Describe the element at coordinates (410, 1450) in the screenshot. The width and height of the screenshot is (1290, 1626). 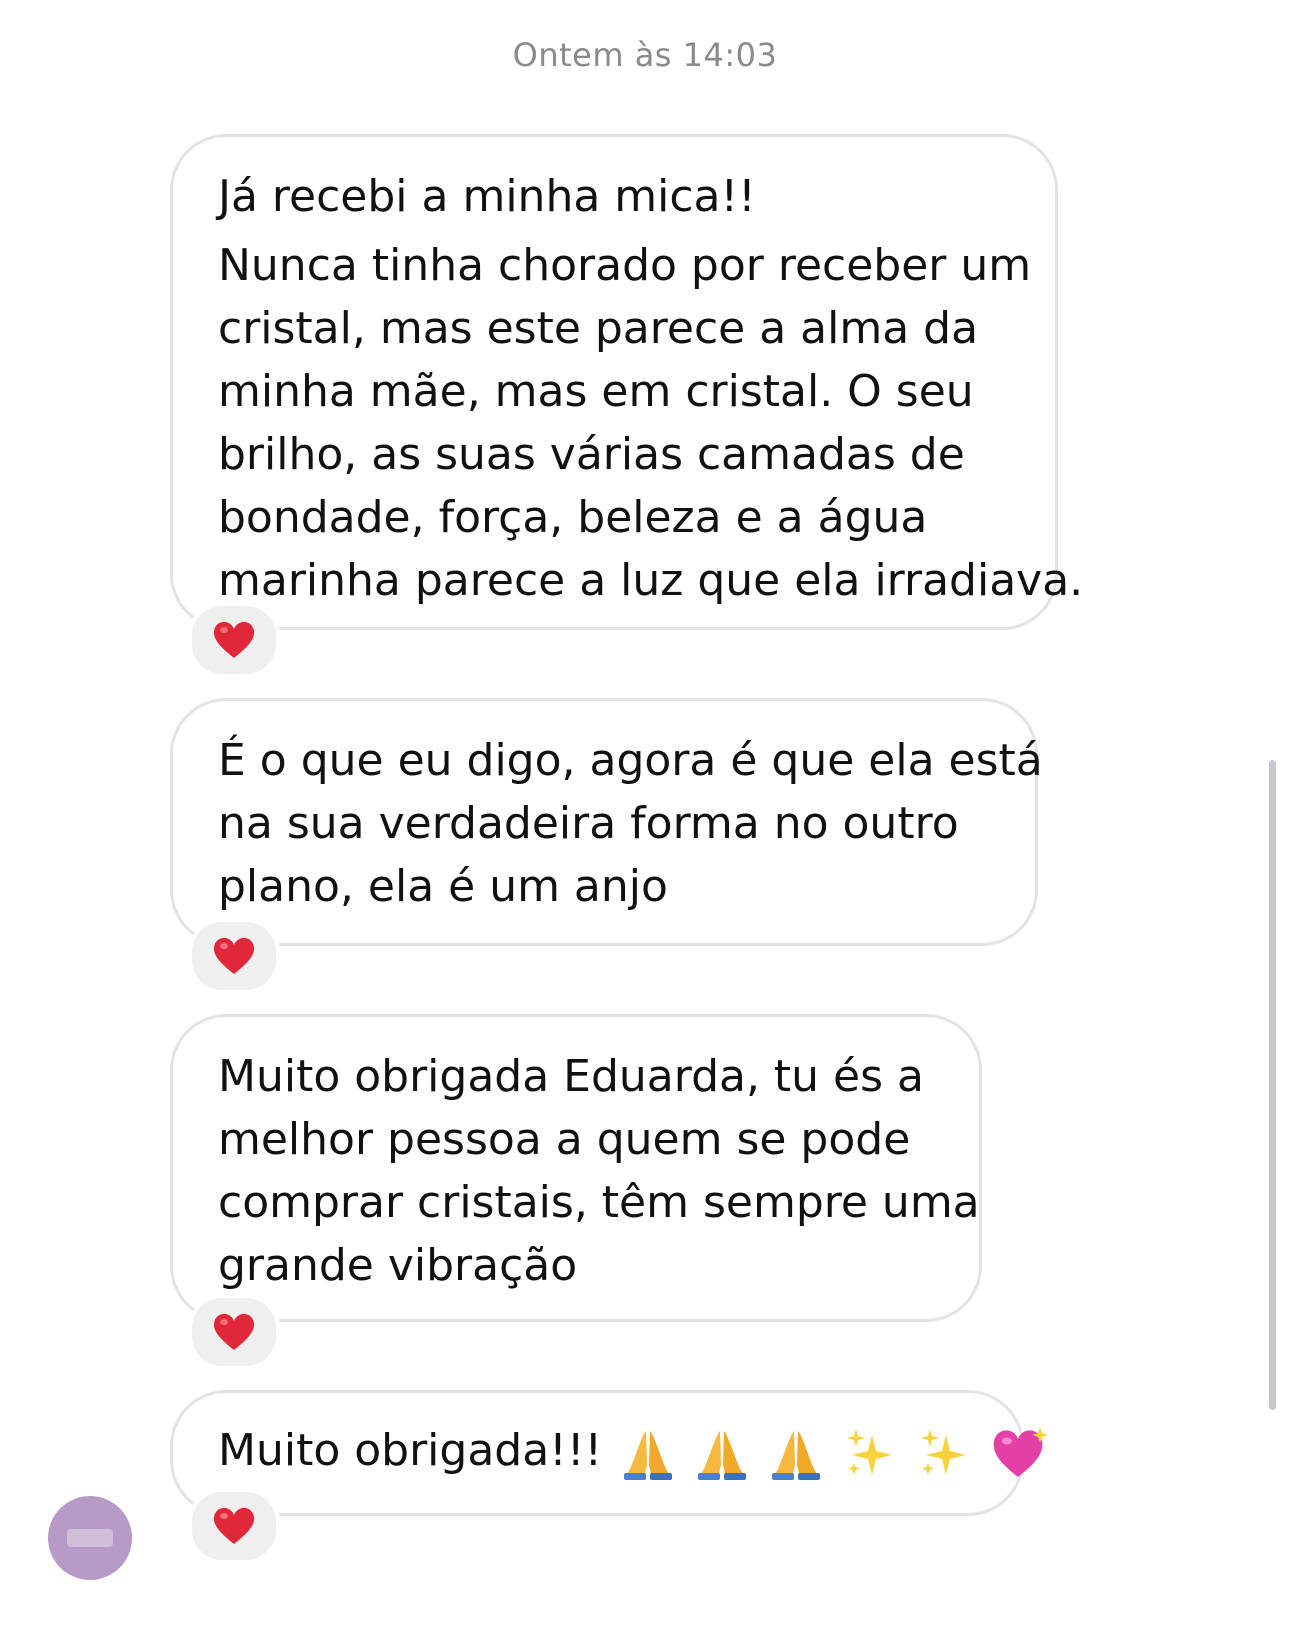
I see `message-text-label: Muito obrigada!!!` at that location.